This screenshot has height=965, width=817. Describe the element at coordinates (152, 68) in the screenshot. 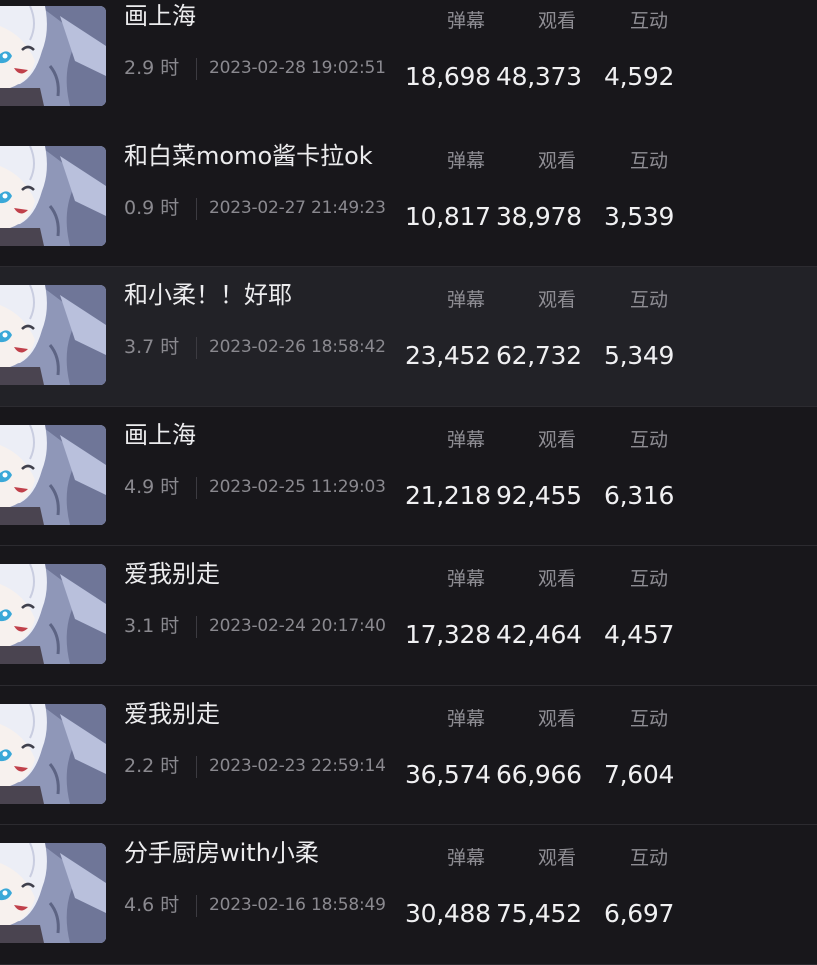

I see `stream-duration: 2.9 时` at that location.